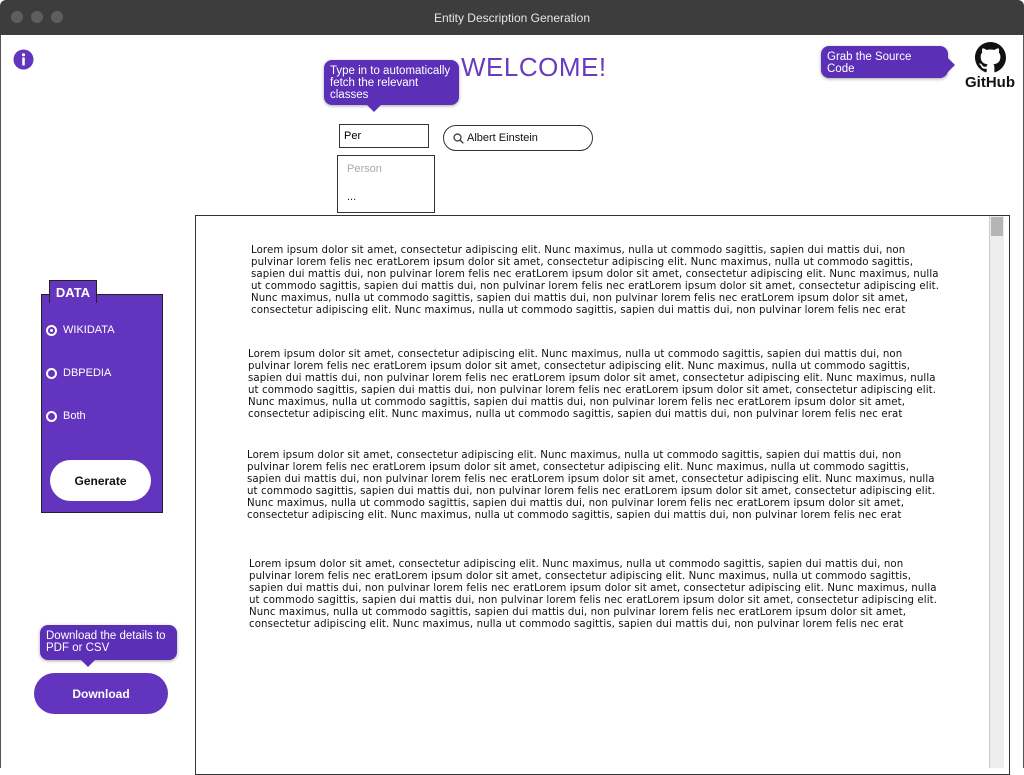 The image size is (1024, 775). Describe the element at coordinates (888, 62) in the screenshot. I see `source-code-tooltip: Grab the Source Code` at that location.